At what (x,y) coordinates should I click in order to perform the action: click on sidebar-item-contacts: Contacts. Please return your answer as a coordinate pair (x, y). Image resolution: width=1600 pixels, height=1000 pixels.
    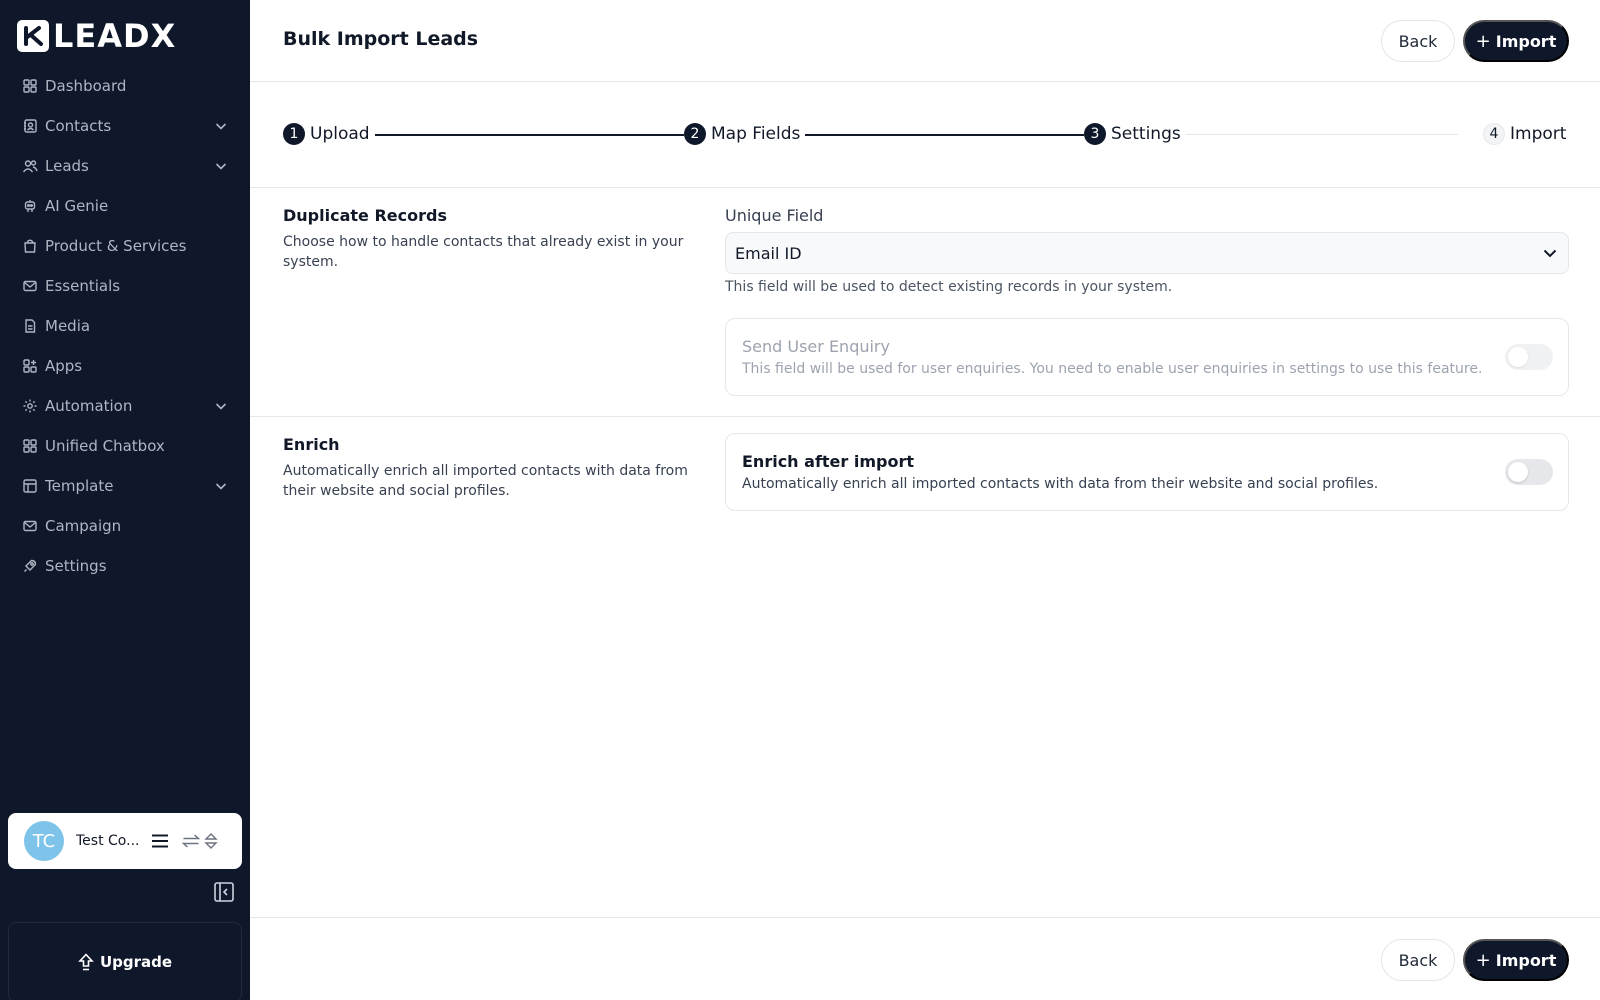
    Looking at the image, I should click on (125, 126).